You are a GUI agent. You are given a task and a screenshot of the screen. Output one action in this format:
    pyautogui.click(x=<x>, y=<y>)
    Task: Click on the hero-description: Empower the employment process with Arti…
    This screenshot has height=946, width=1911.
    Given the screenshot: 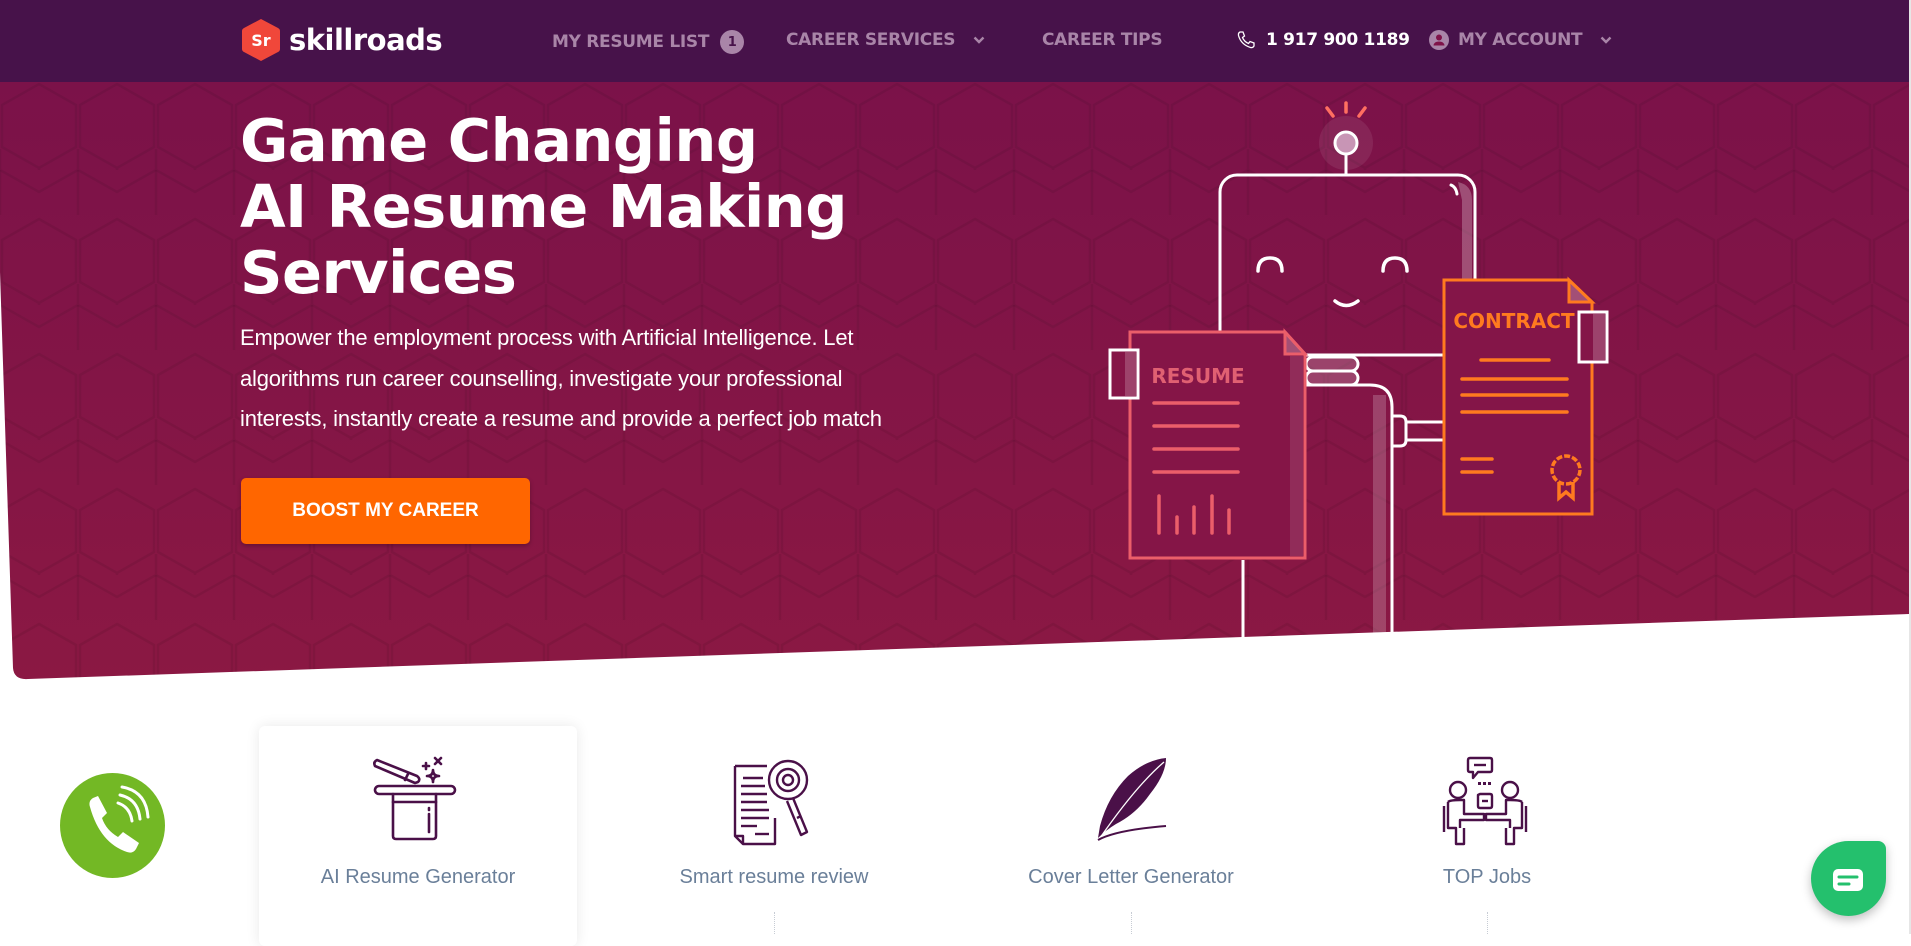 What is the action you would take?
    pyautogui.click(x=590, y=379)
    